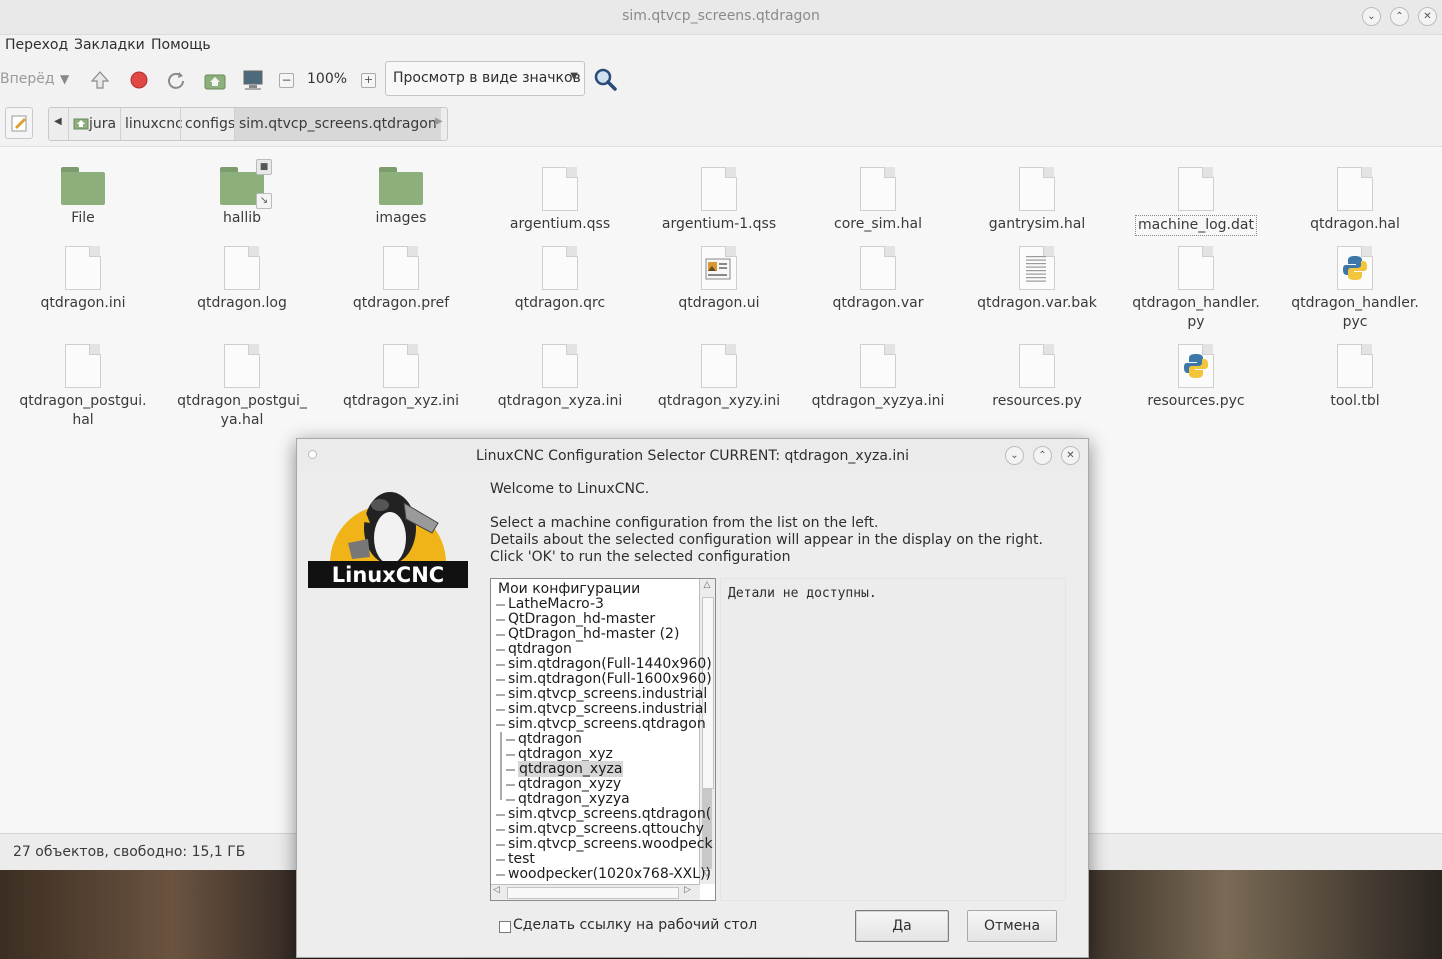 This screenshot has width=1442, height=959. I want to click on tree-item: sim.qtdragon(Full-1440x960), so click(610, 664).